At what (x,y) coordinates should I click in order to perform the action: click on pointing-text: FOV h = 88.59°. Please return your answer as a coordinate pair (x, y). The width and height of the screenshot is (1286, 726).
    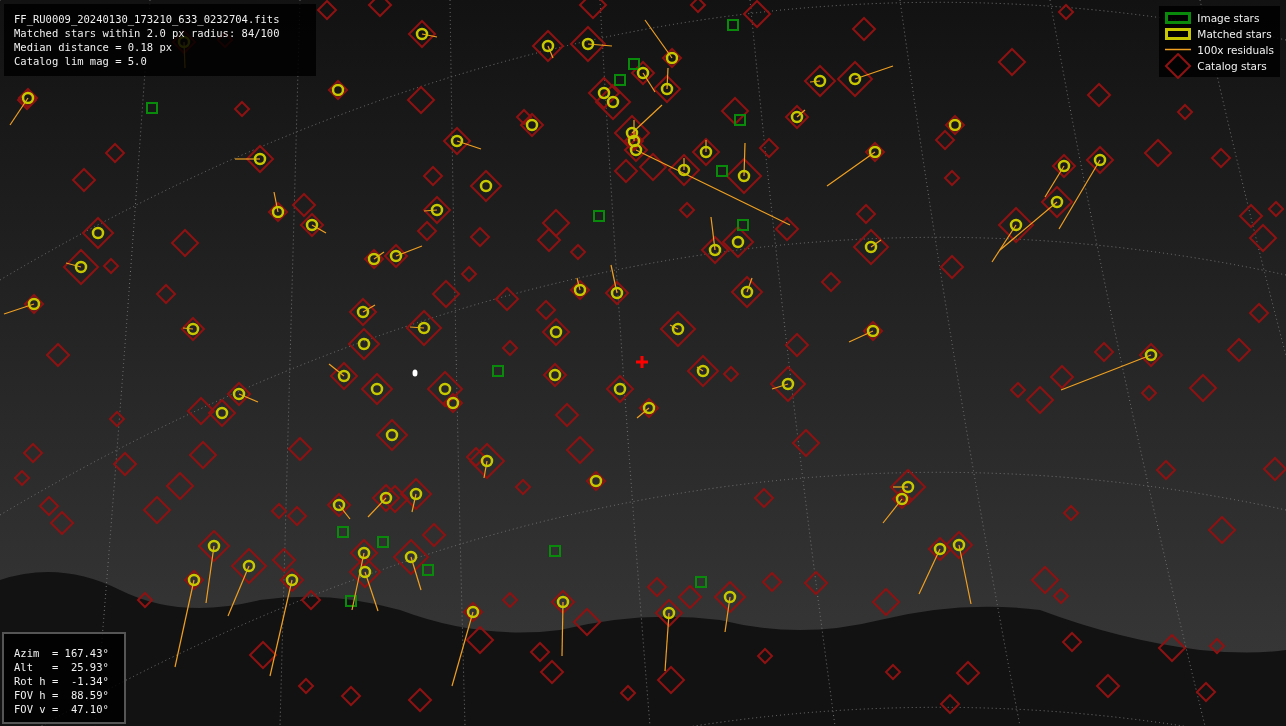
    Looking at the image, I should click on (62, 695).